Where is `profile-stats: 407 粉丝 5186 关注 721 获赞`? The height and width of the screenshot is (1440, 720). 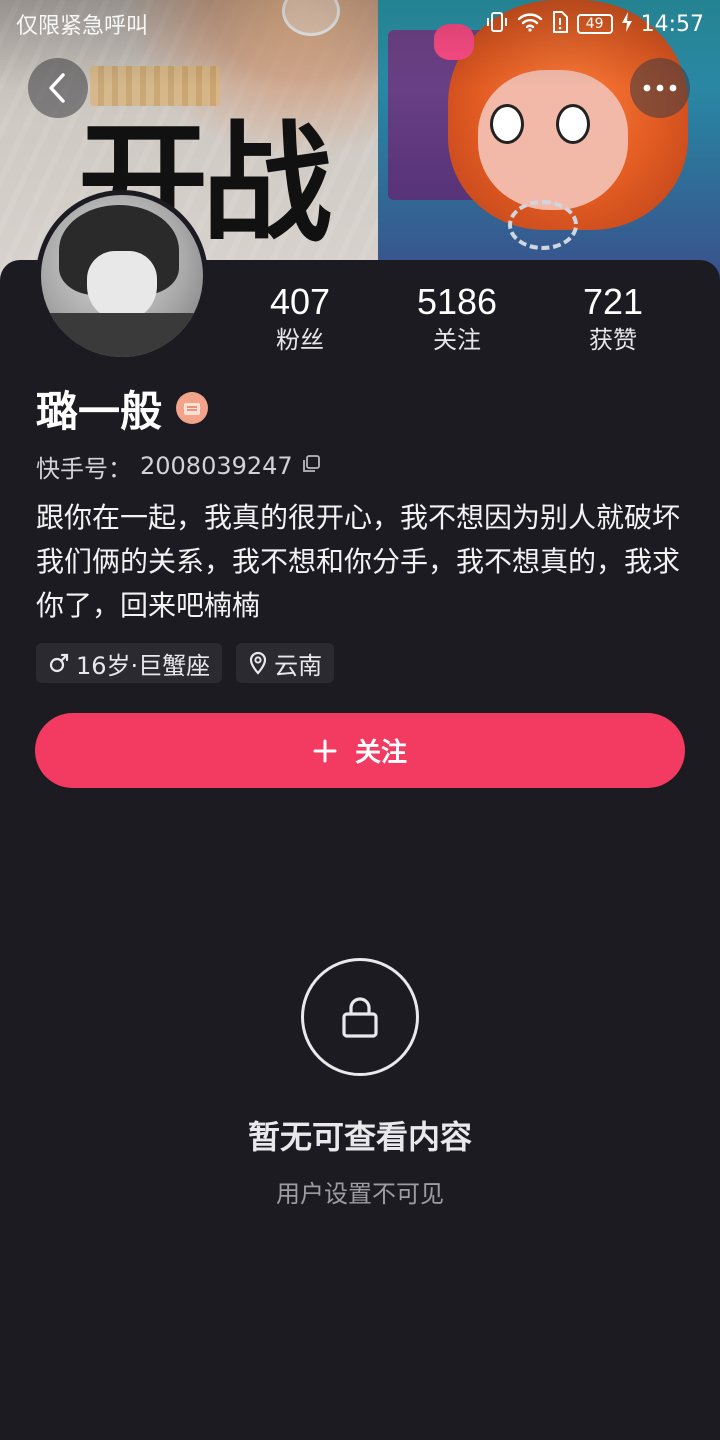
profile-stats: 407 粉丝 5186 关注 721 获赞 is located at coordinates (360, 322).